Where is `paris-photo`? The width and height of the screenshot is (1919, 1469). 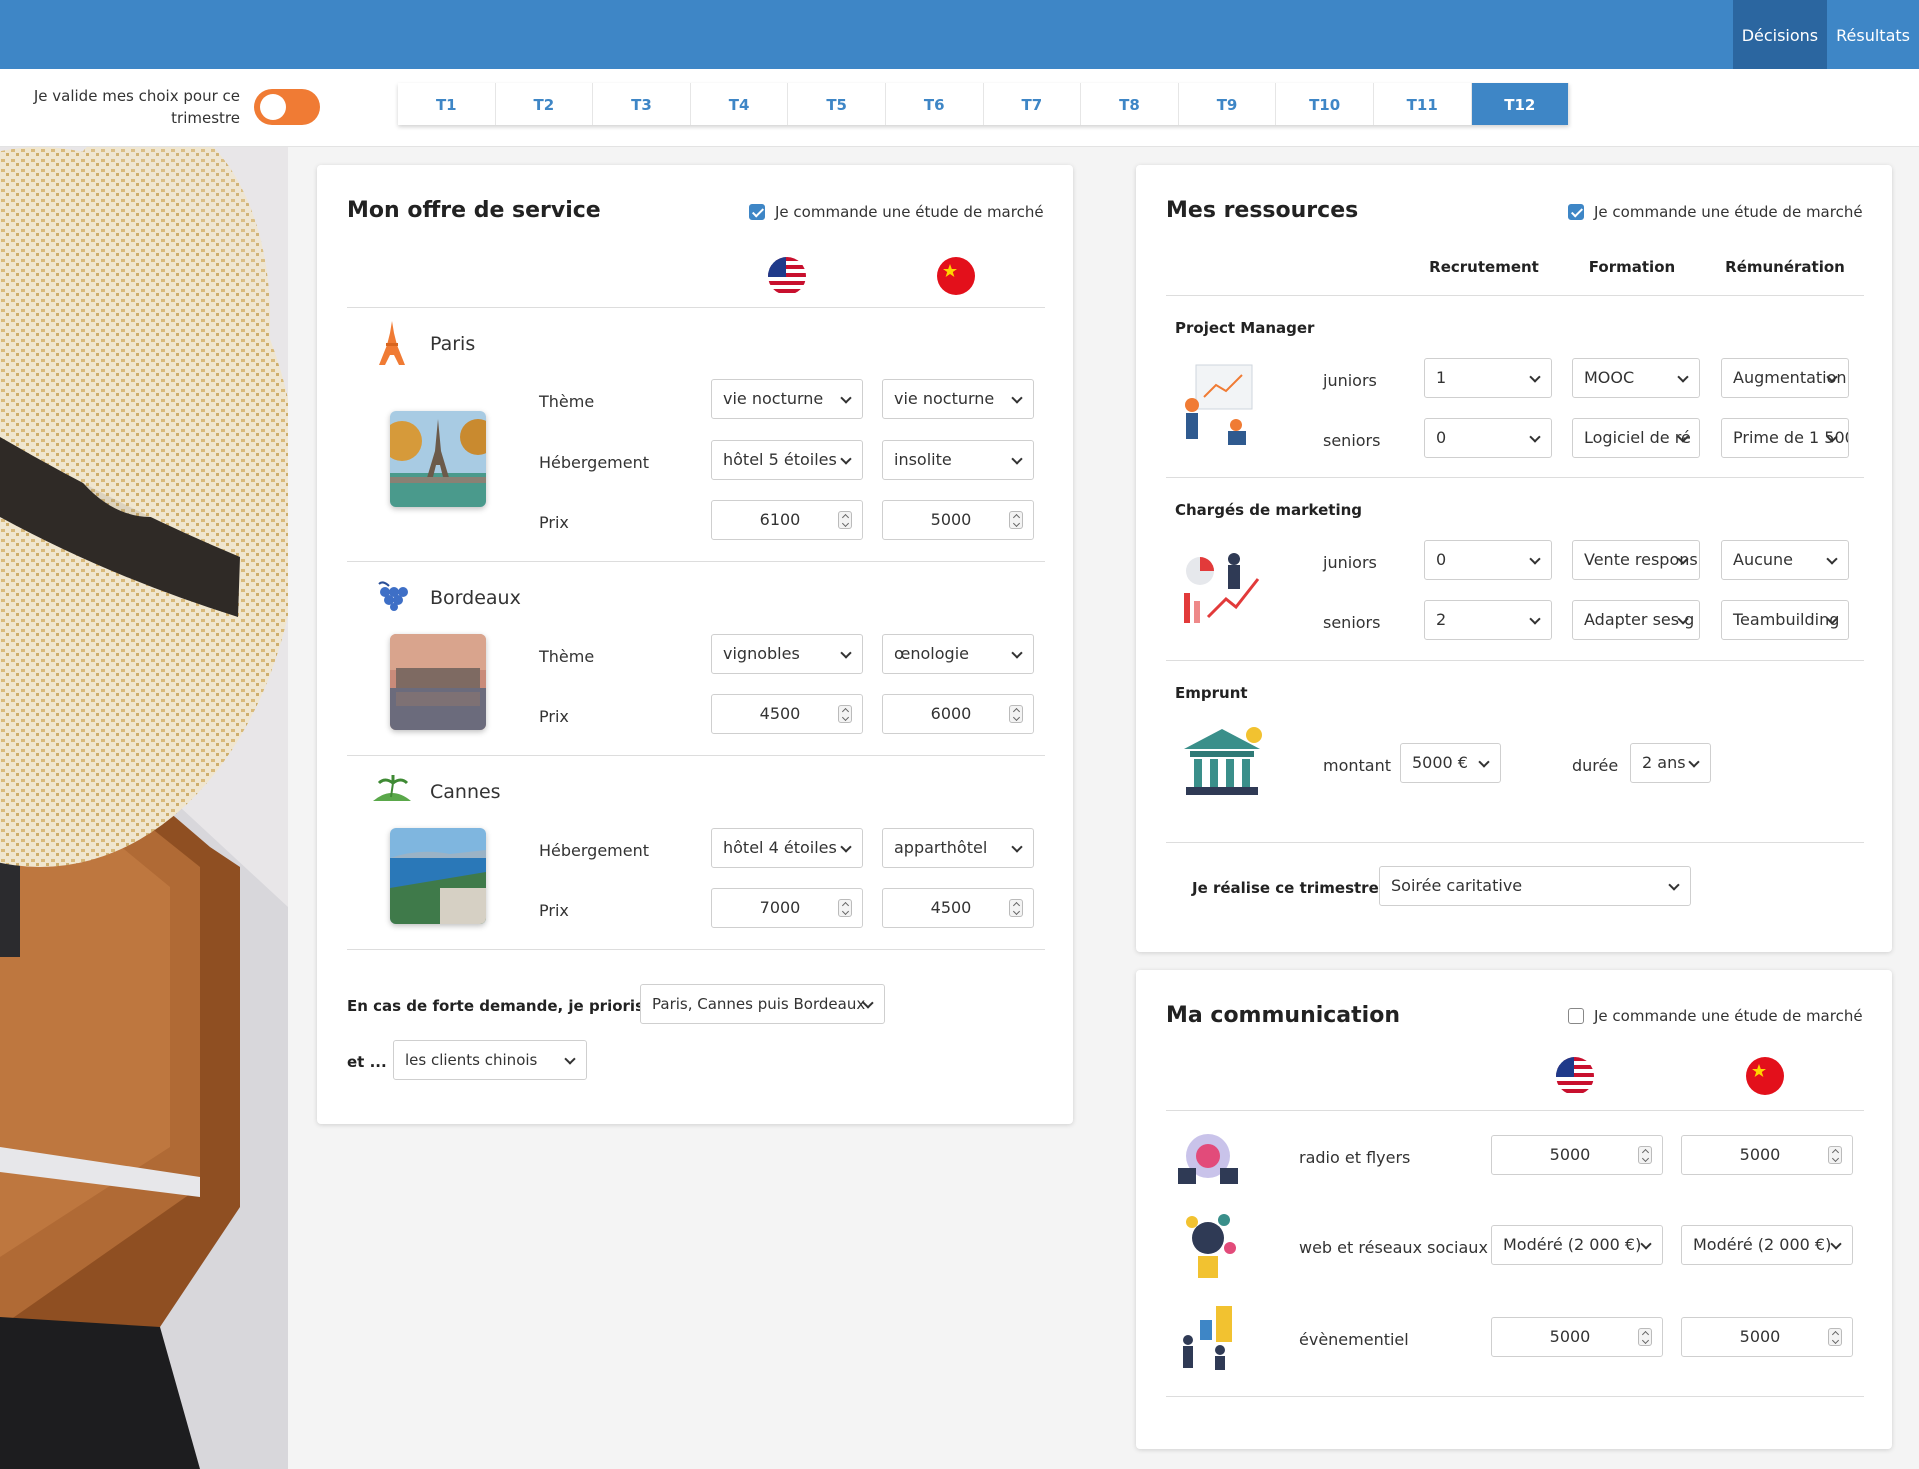 paris-photo is located at coordinates (438, 459).